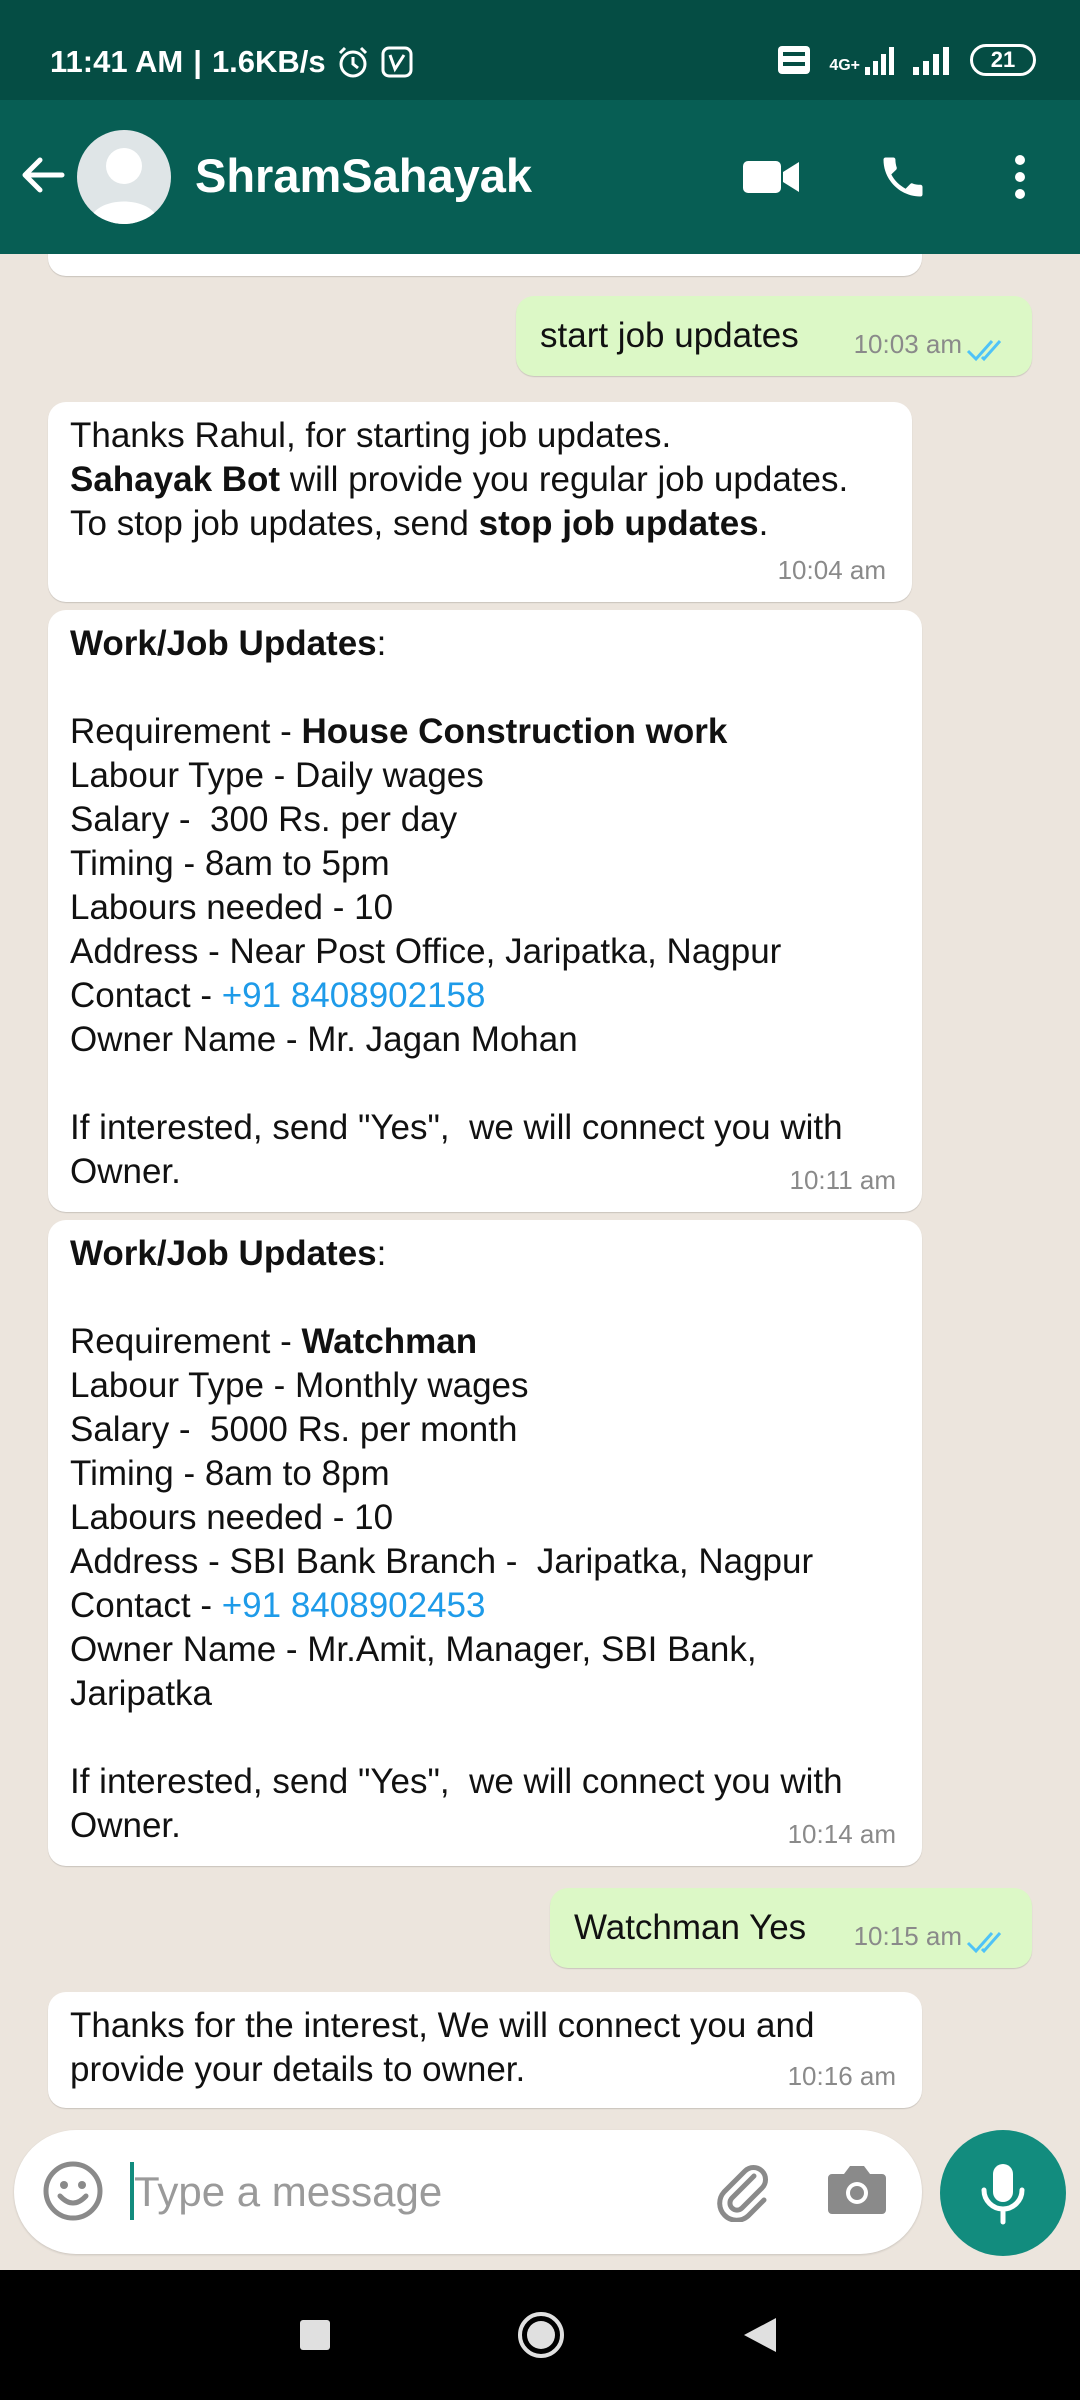 Image resolution: width=1080 pixels, height=2400 pixels. I want to click on message-line: Salary - 5000 Rs. per month, so click(294, 1429).